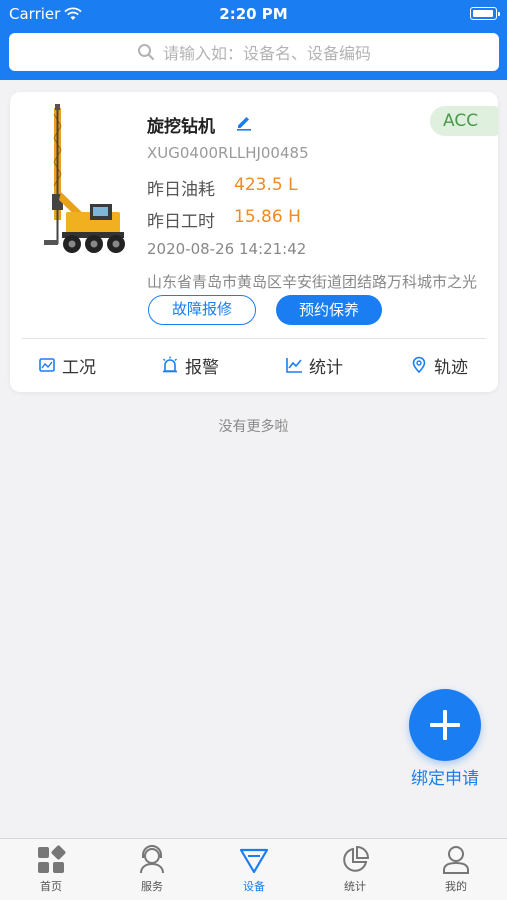  What do you see at coordinates (181, 190) in the screenshot?
I see `fuel-label: 昨日油耗` at bounding box center [181, 190].